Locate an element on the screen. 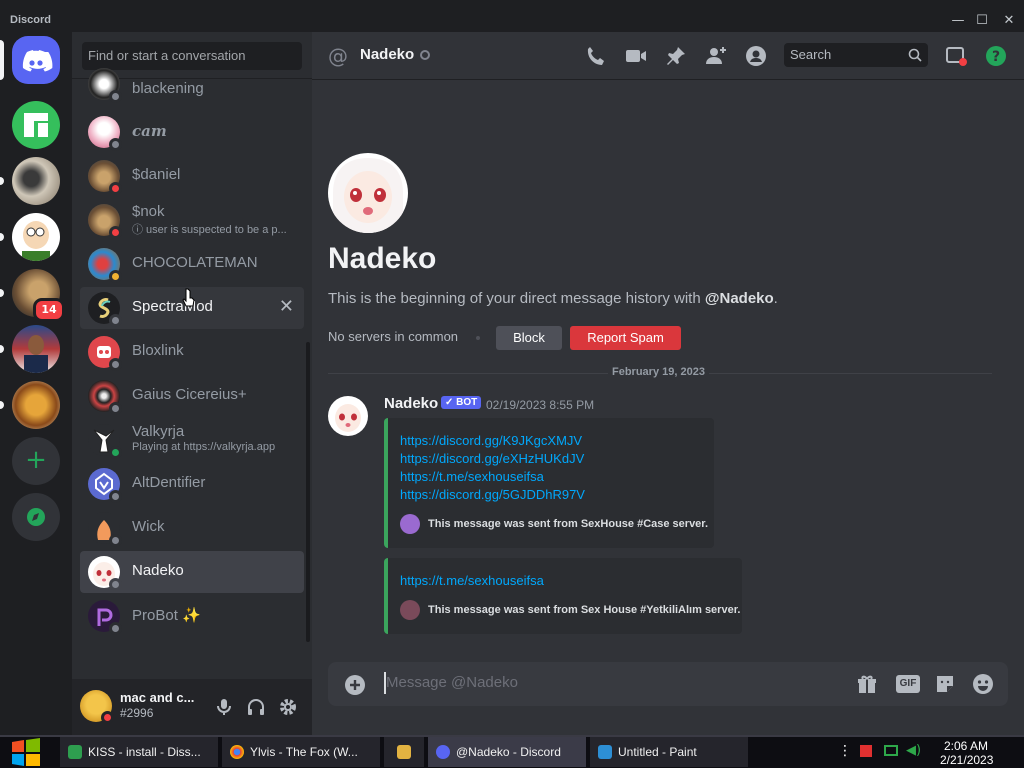 This screenshot has height=768, width=1024. message-avatar is located at coordinates (348, 416).